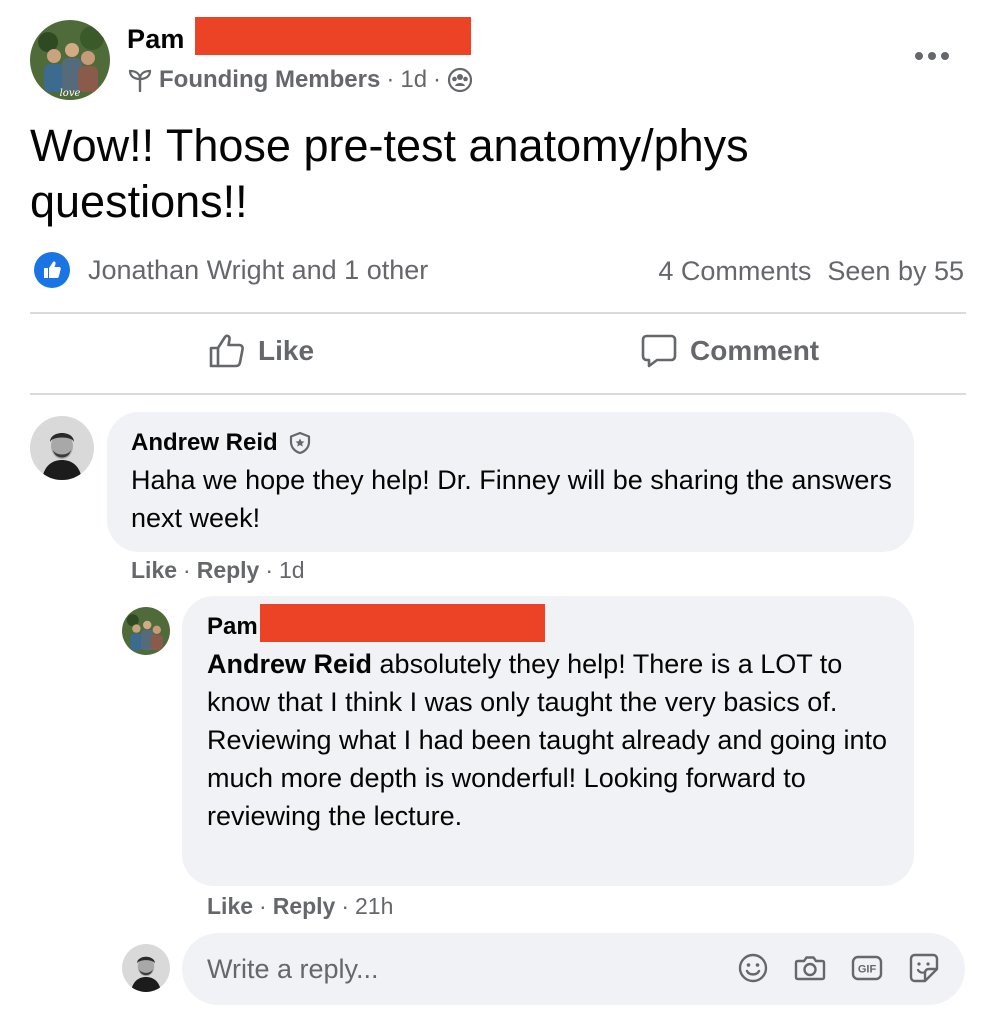 This screenshot has height=1024, width=996. I want to click on more-horizontal-icon, so click(919, 56).